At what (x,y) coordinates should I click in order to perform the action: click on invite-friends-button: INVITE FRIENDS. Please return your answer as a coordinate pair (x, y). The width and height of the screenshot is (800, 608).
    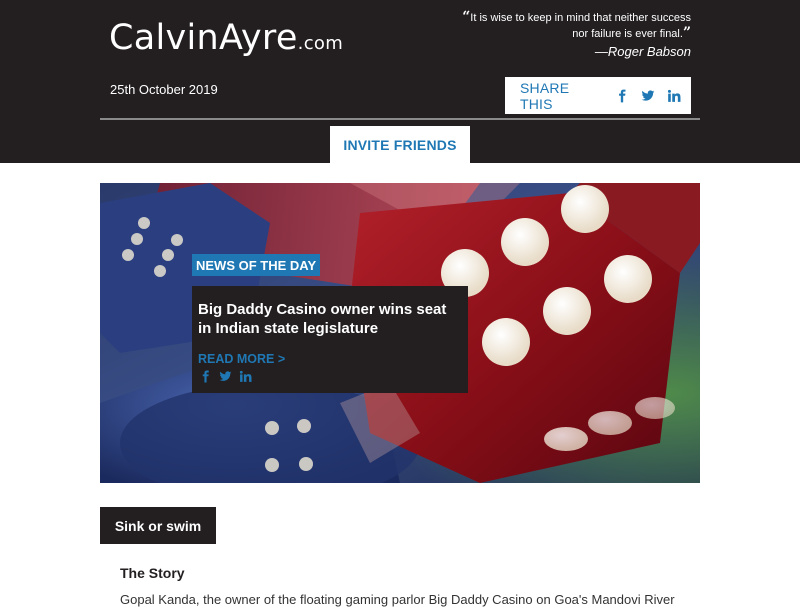
    Looking at the image, I should click on (400, 144).